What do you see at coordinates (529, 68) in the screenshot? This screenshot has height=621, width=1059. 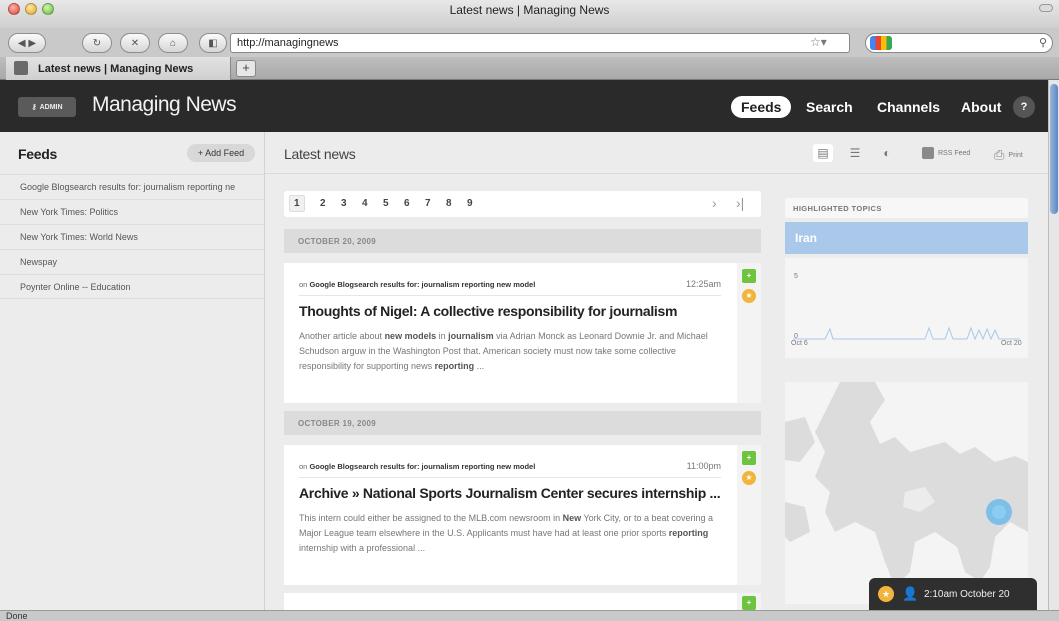 I see `tab-strip: Latest news | Managing News +` at bounding box center [529, 68].